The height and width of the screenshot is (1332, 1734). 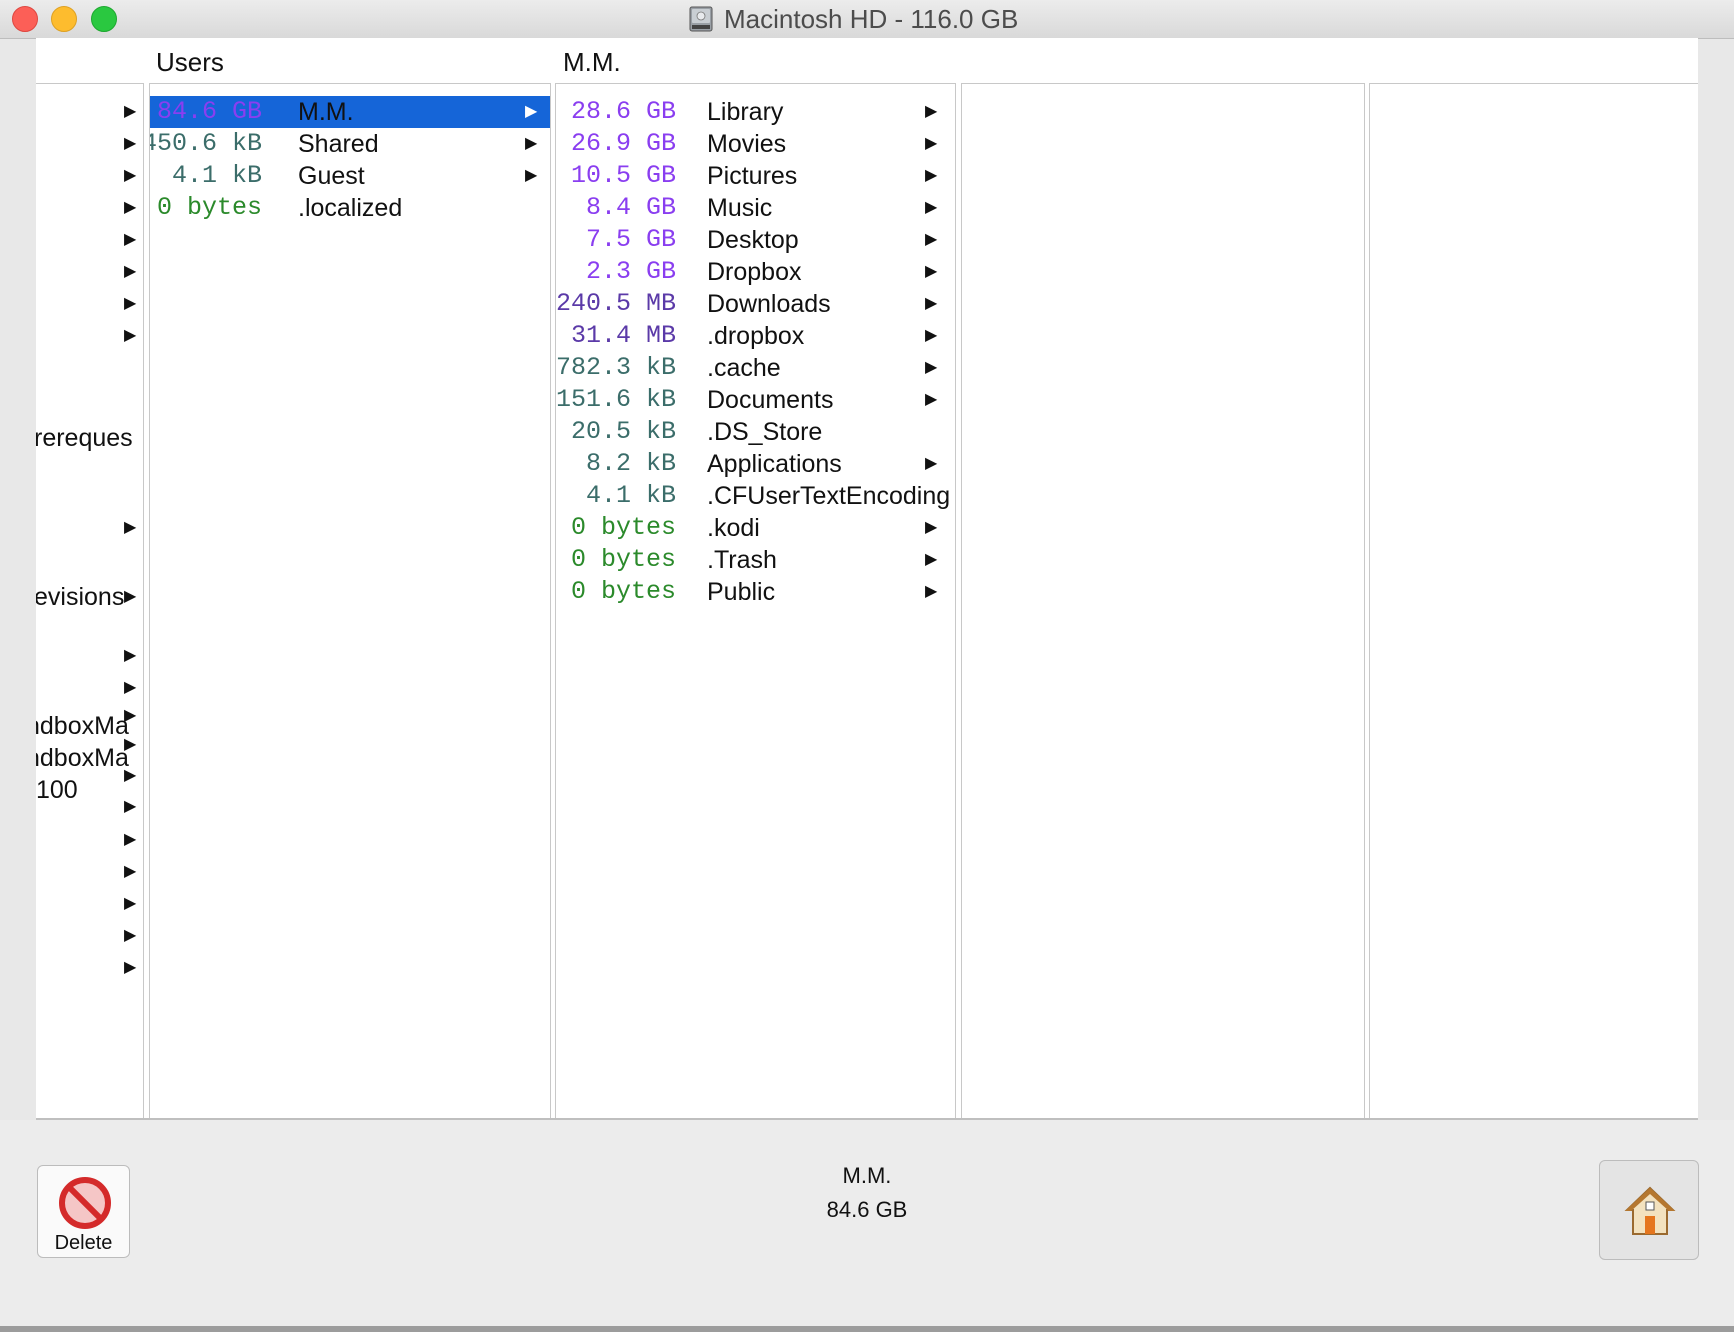 I want to click on file-size: 7.5 GB, so click(x=630, y=239).